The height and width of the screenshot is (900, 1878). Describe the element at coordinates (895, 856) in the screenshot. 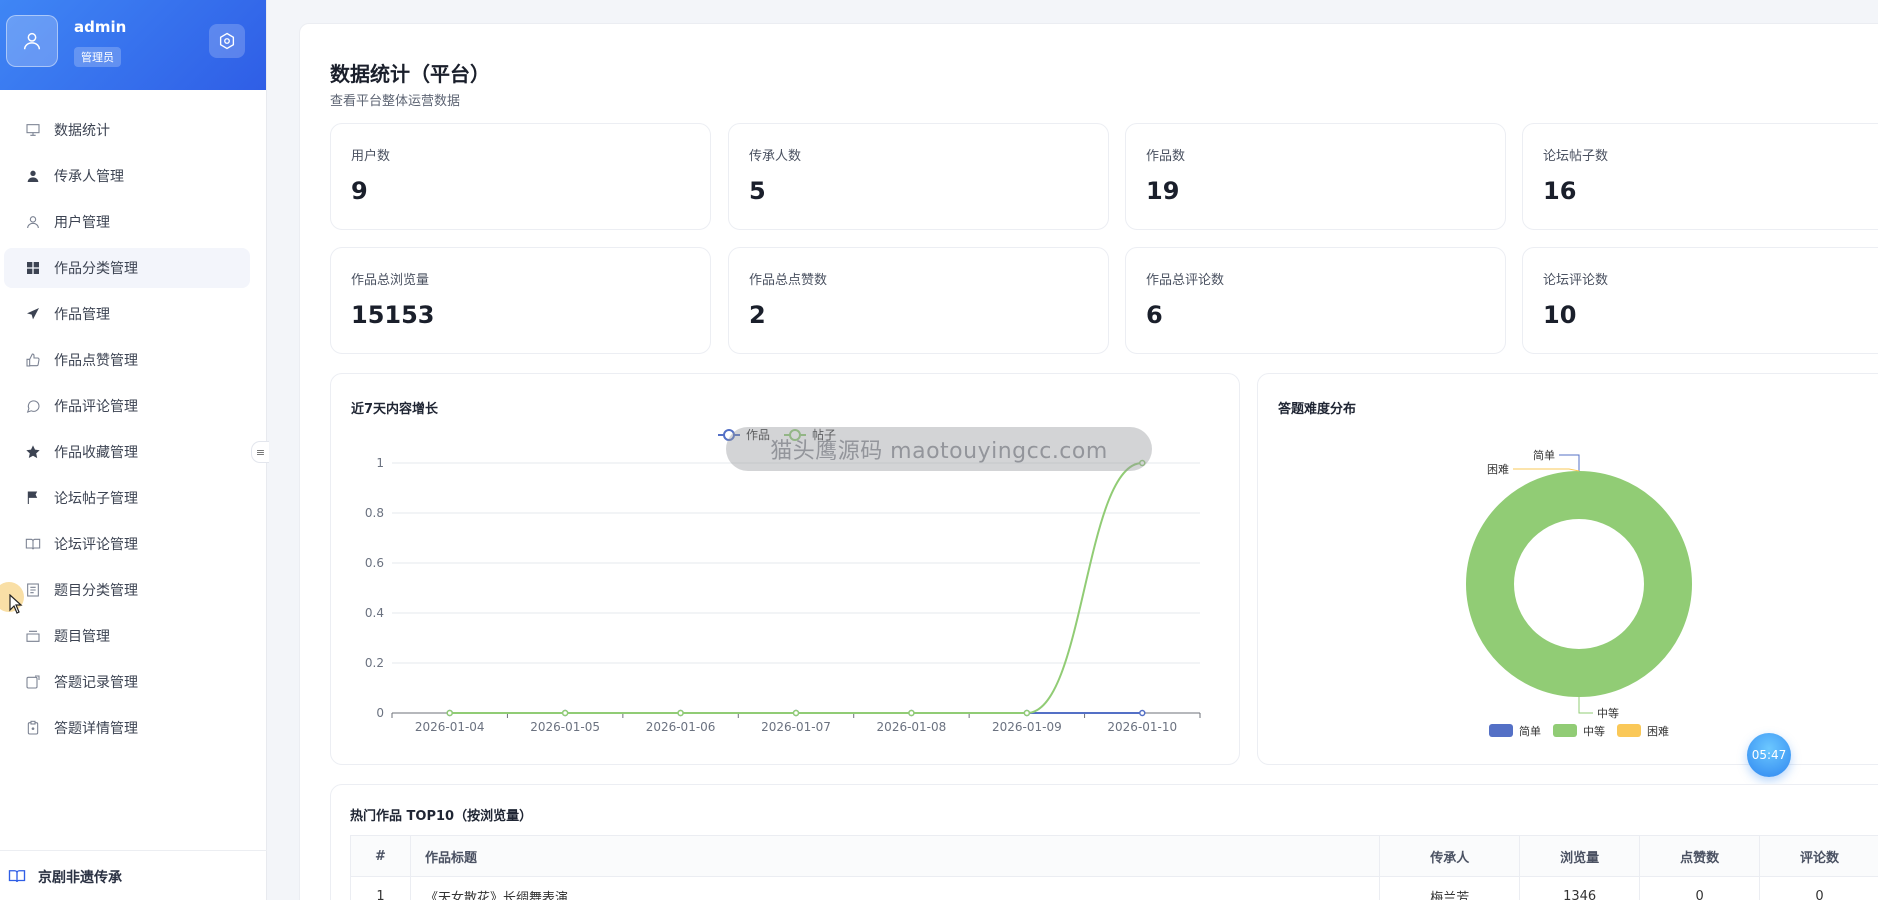

I see `table-header-cell: 作品标题` at that location.